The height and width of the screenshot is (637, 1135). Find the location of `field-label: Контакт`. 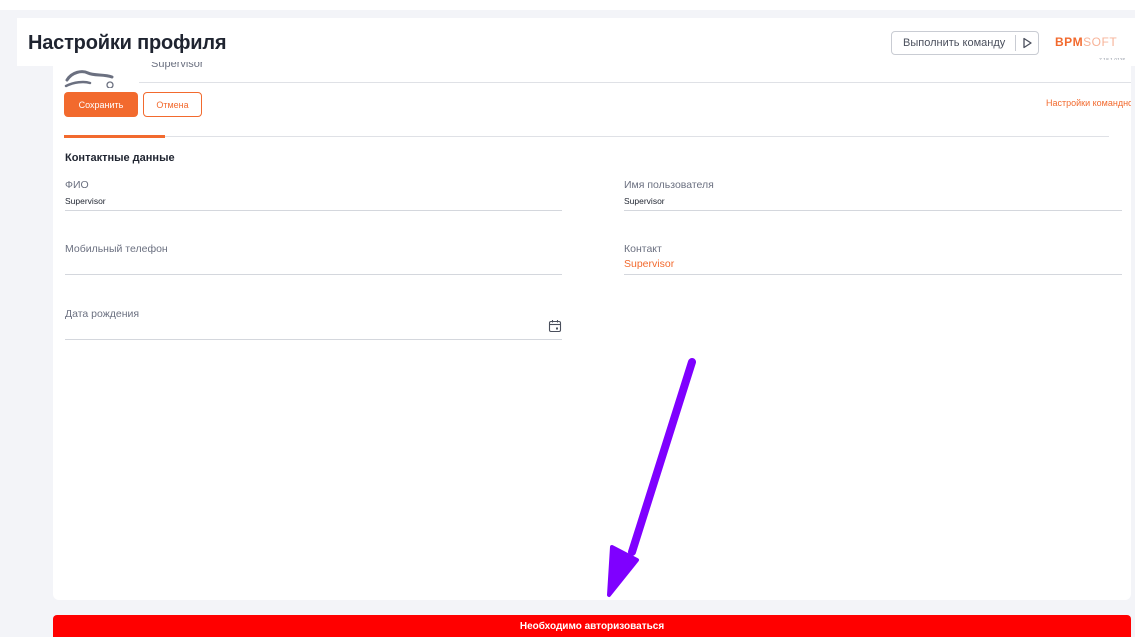

field-label: Контакт is located at coordinates (643, 249).